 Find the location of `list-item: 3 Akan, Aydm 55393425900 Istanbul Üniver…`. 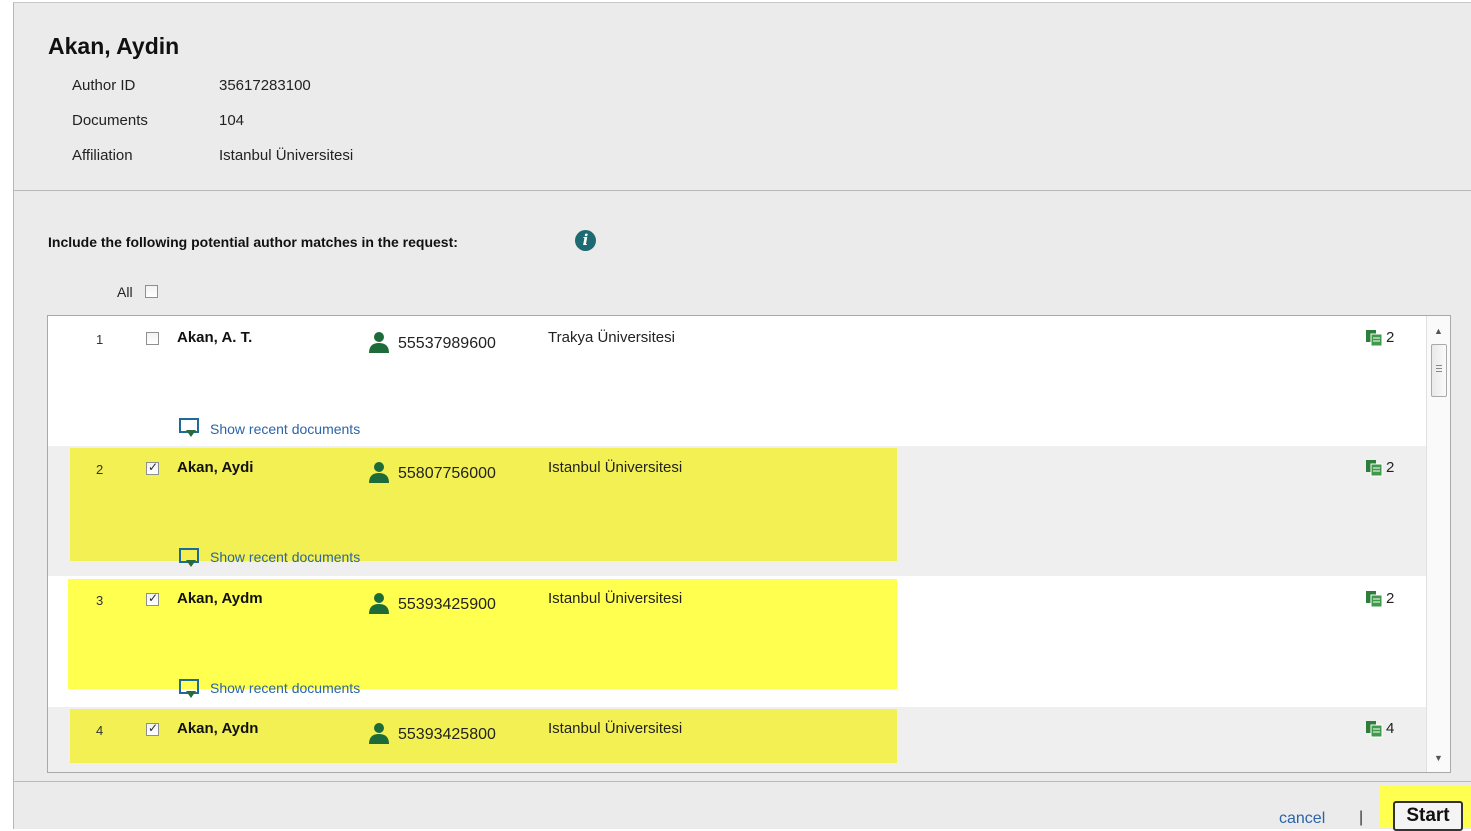

list-item: 3 Akan, Aydm 55393425900 Istanbul Üniver… is located at coordinates (737, 642).